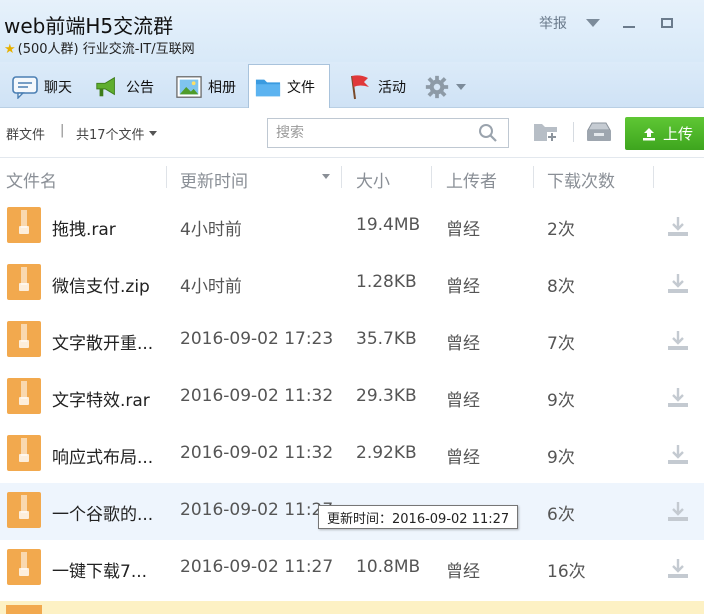 This screenshot has width=704, height=614. Describe the element at coordinates (488, 133) in the screenshot. I see `search-icon` at that location.